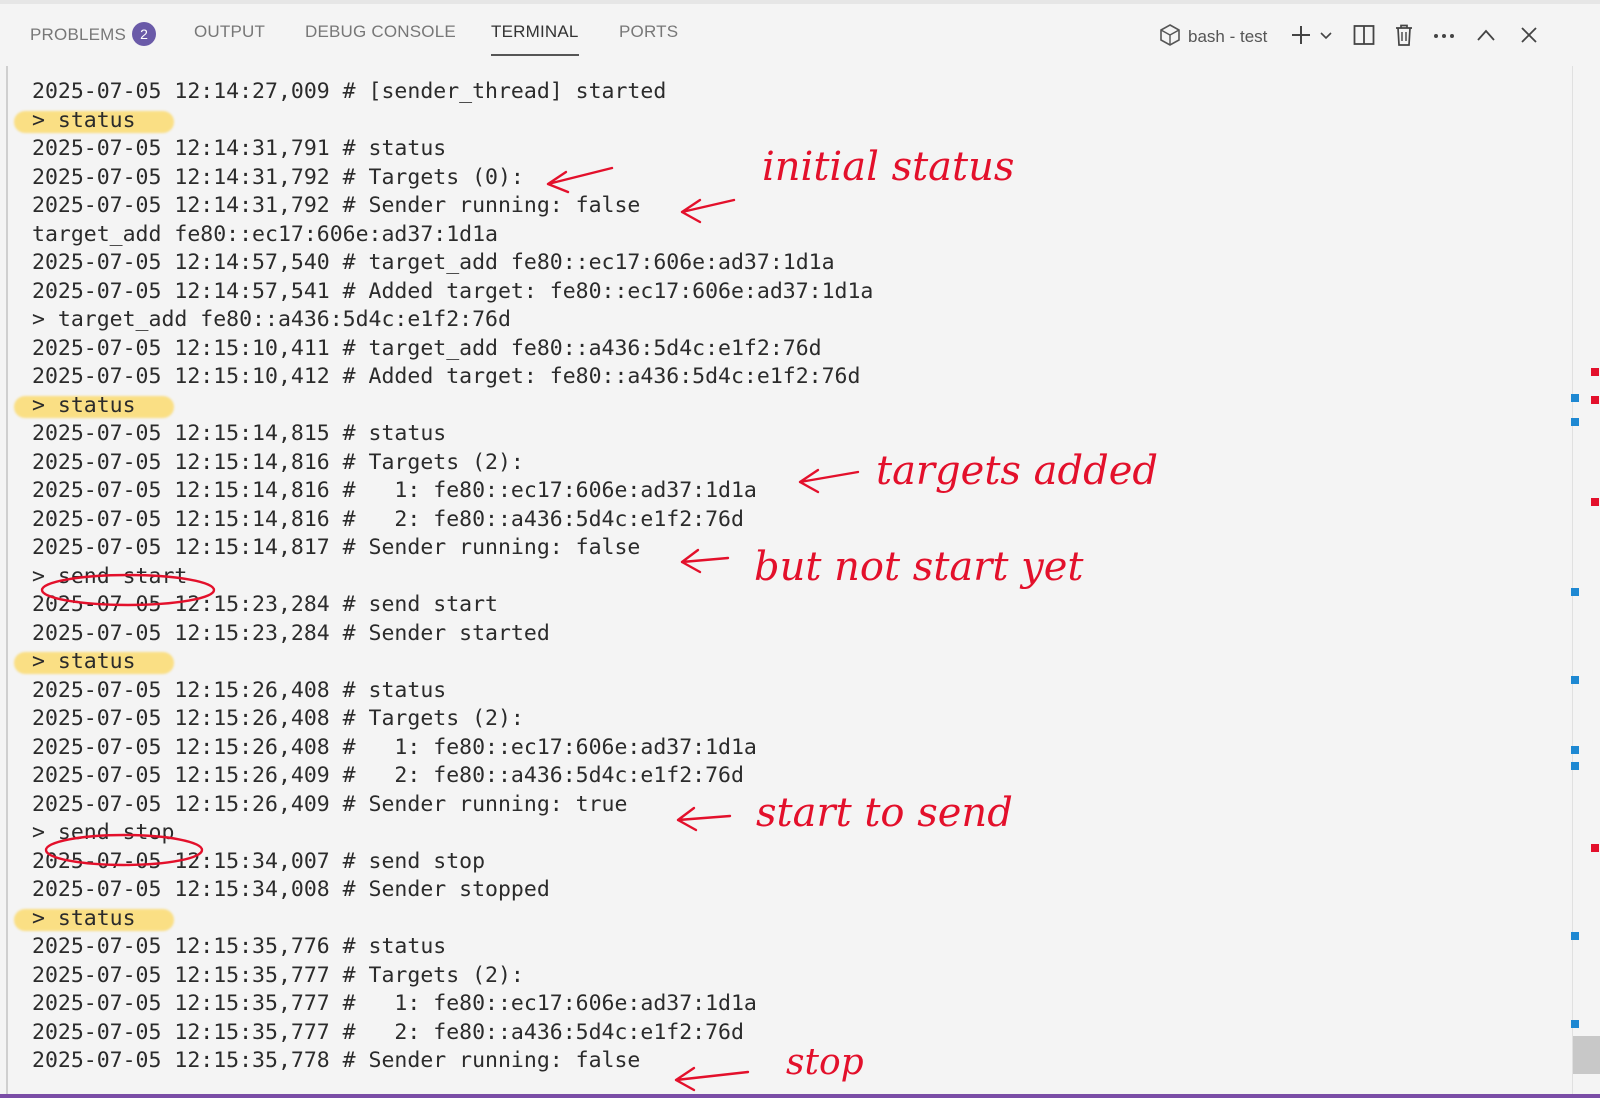  I want to click on problems-count-badge: 2, so click(144, 34).